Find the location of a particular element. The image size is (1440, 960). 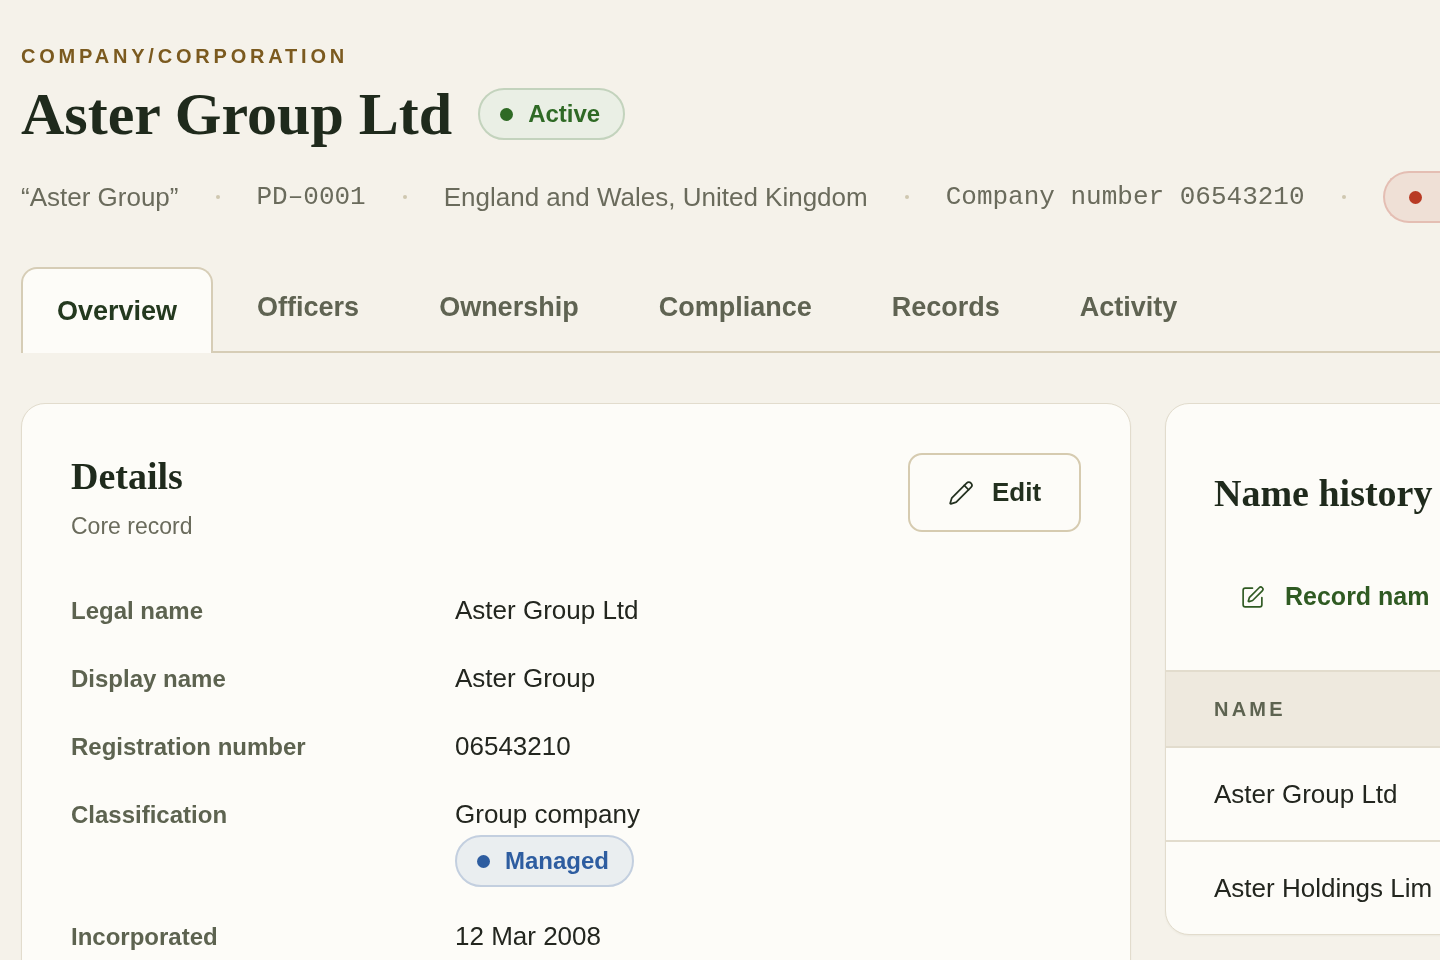

tab: Records is located at coordinates (945, 307).